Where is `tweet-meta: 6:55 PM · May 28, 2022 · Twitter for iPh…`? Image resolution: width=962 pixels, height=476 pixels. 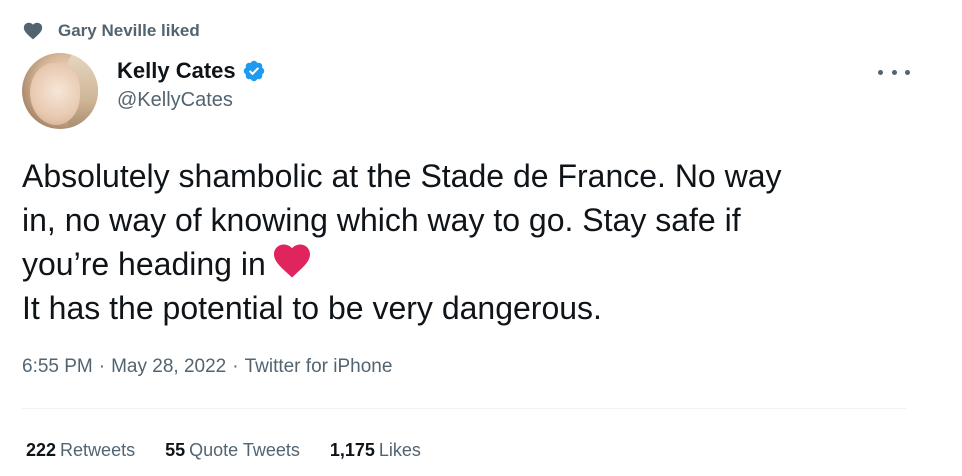 tweet-meta: 6:55 PM · May 28, 2022 · Twitter for iPh… is located at coordinates (207, 367).